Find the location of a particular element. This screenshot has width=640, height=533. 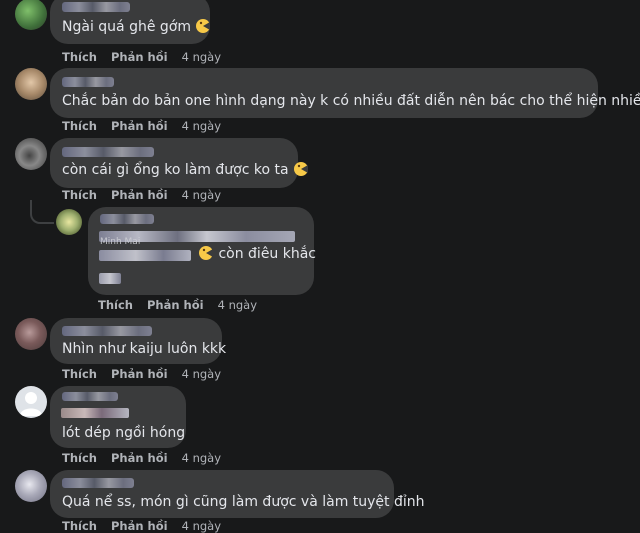

comment-text: lót dép ngồi hóng is located at coordinates (124, 433).